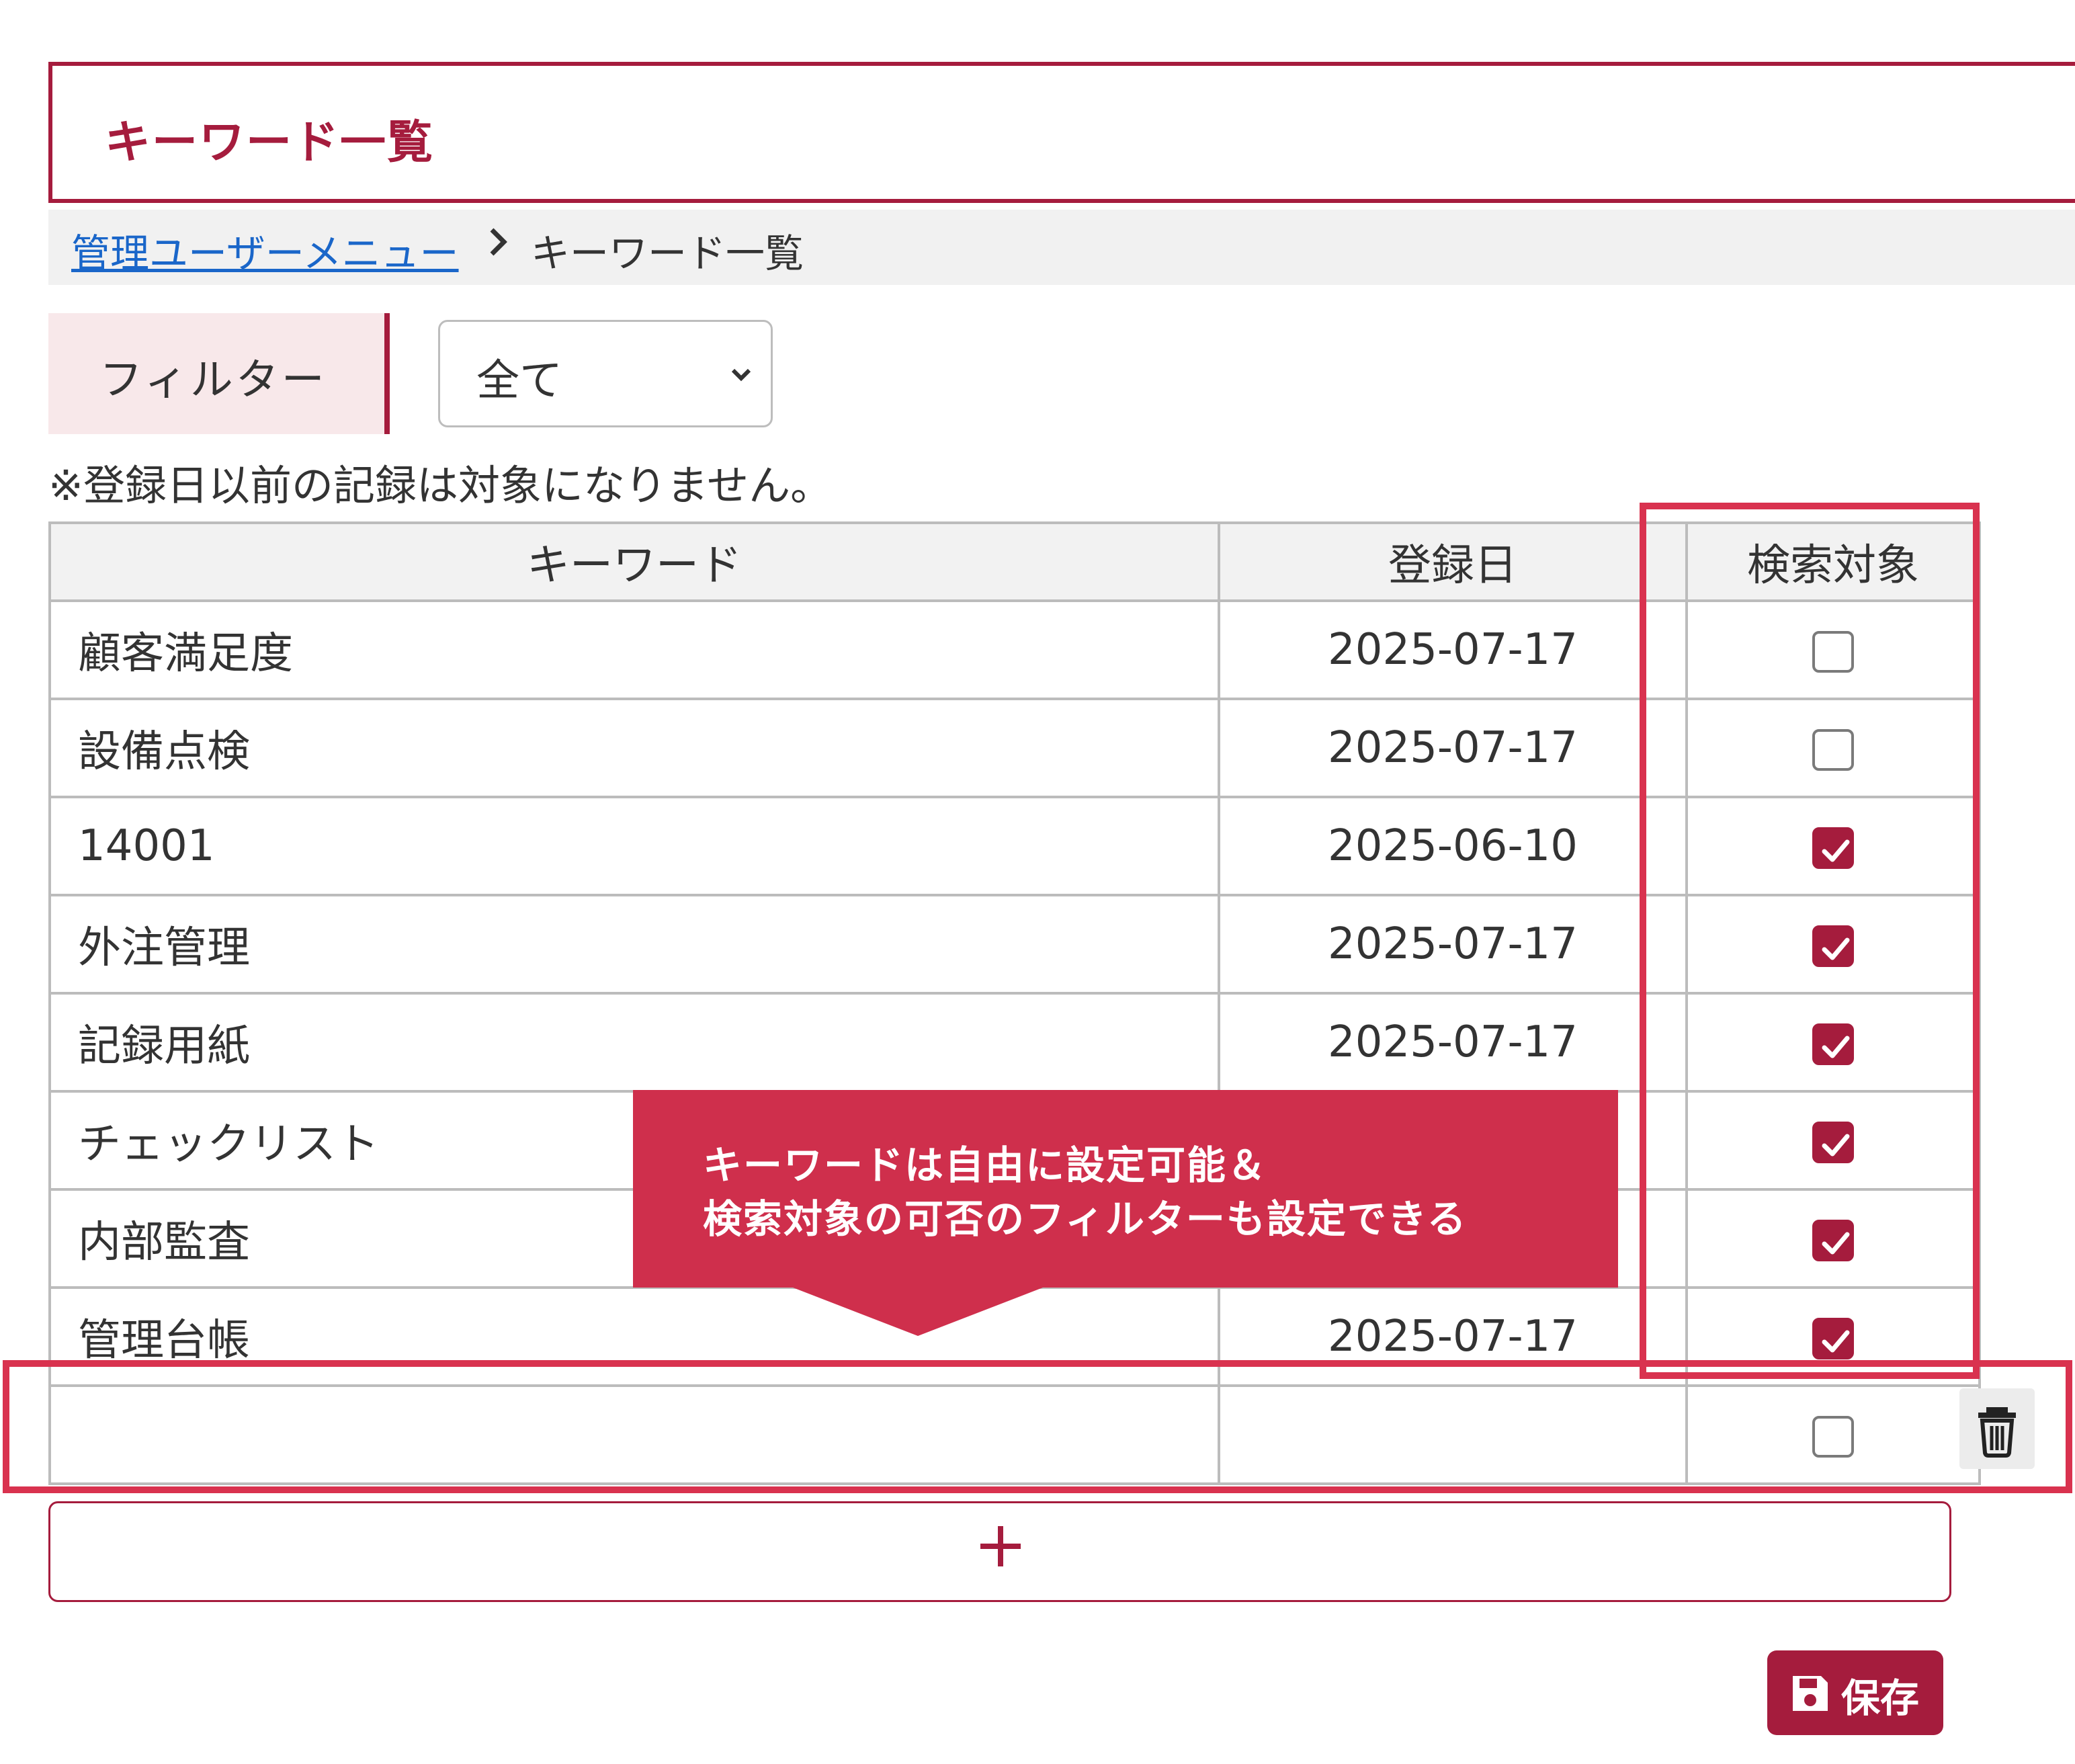  I want to click on page-title: キーワード一覧, so click(270, 143).